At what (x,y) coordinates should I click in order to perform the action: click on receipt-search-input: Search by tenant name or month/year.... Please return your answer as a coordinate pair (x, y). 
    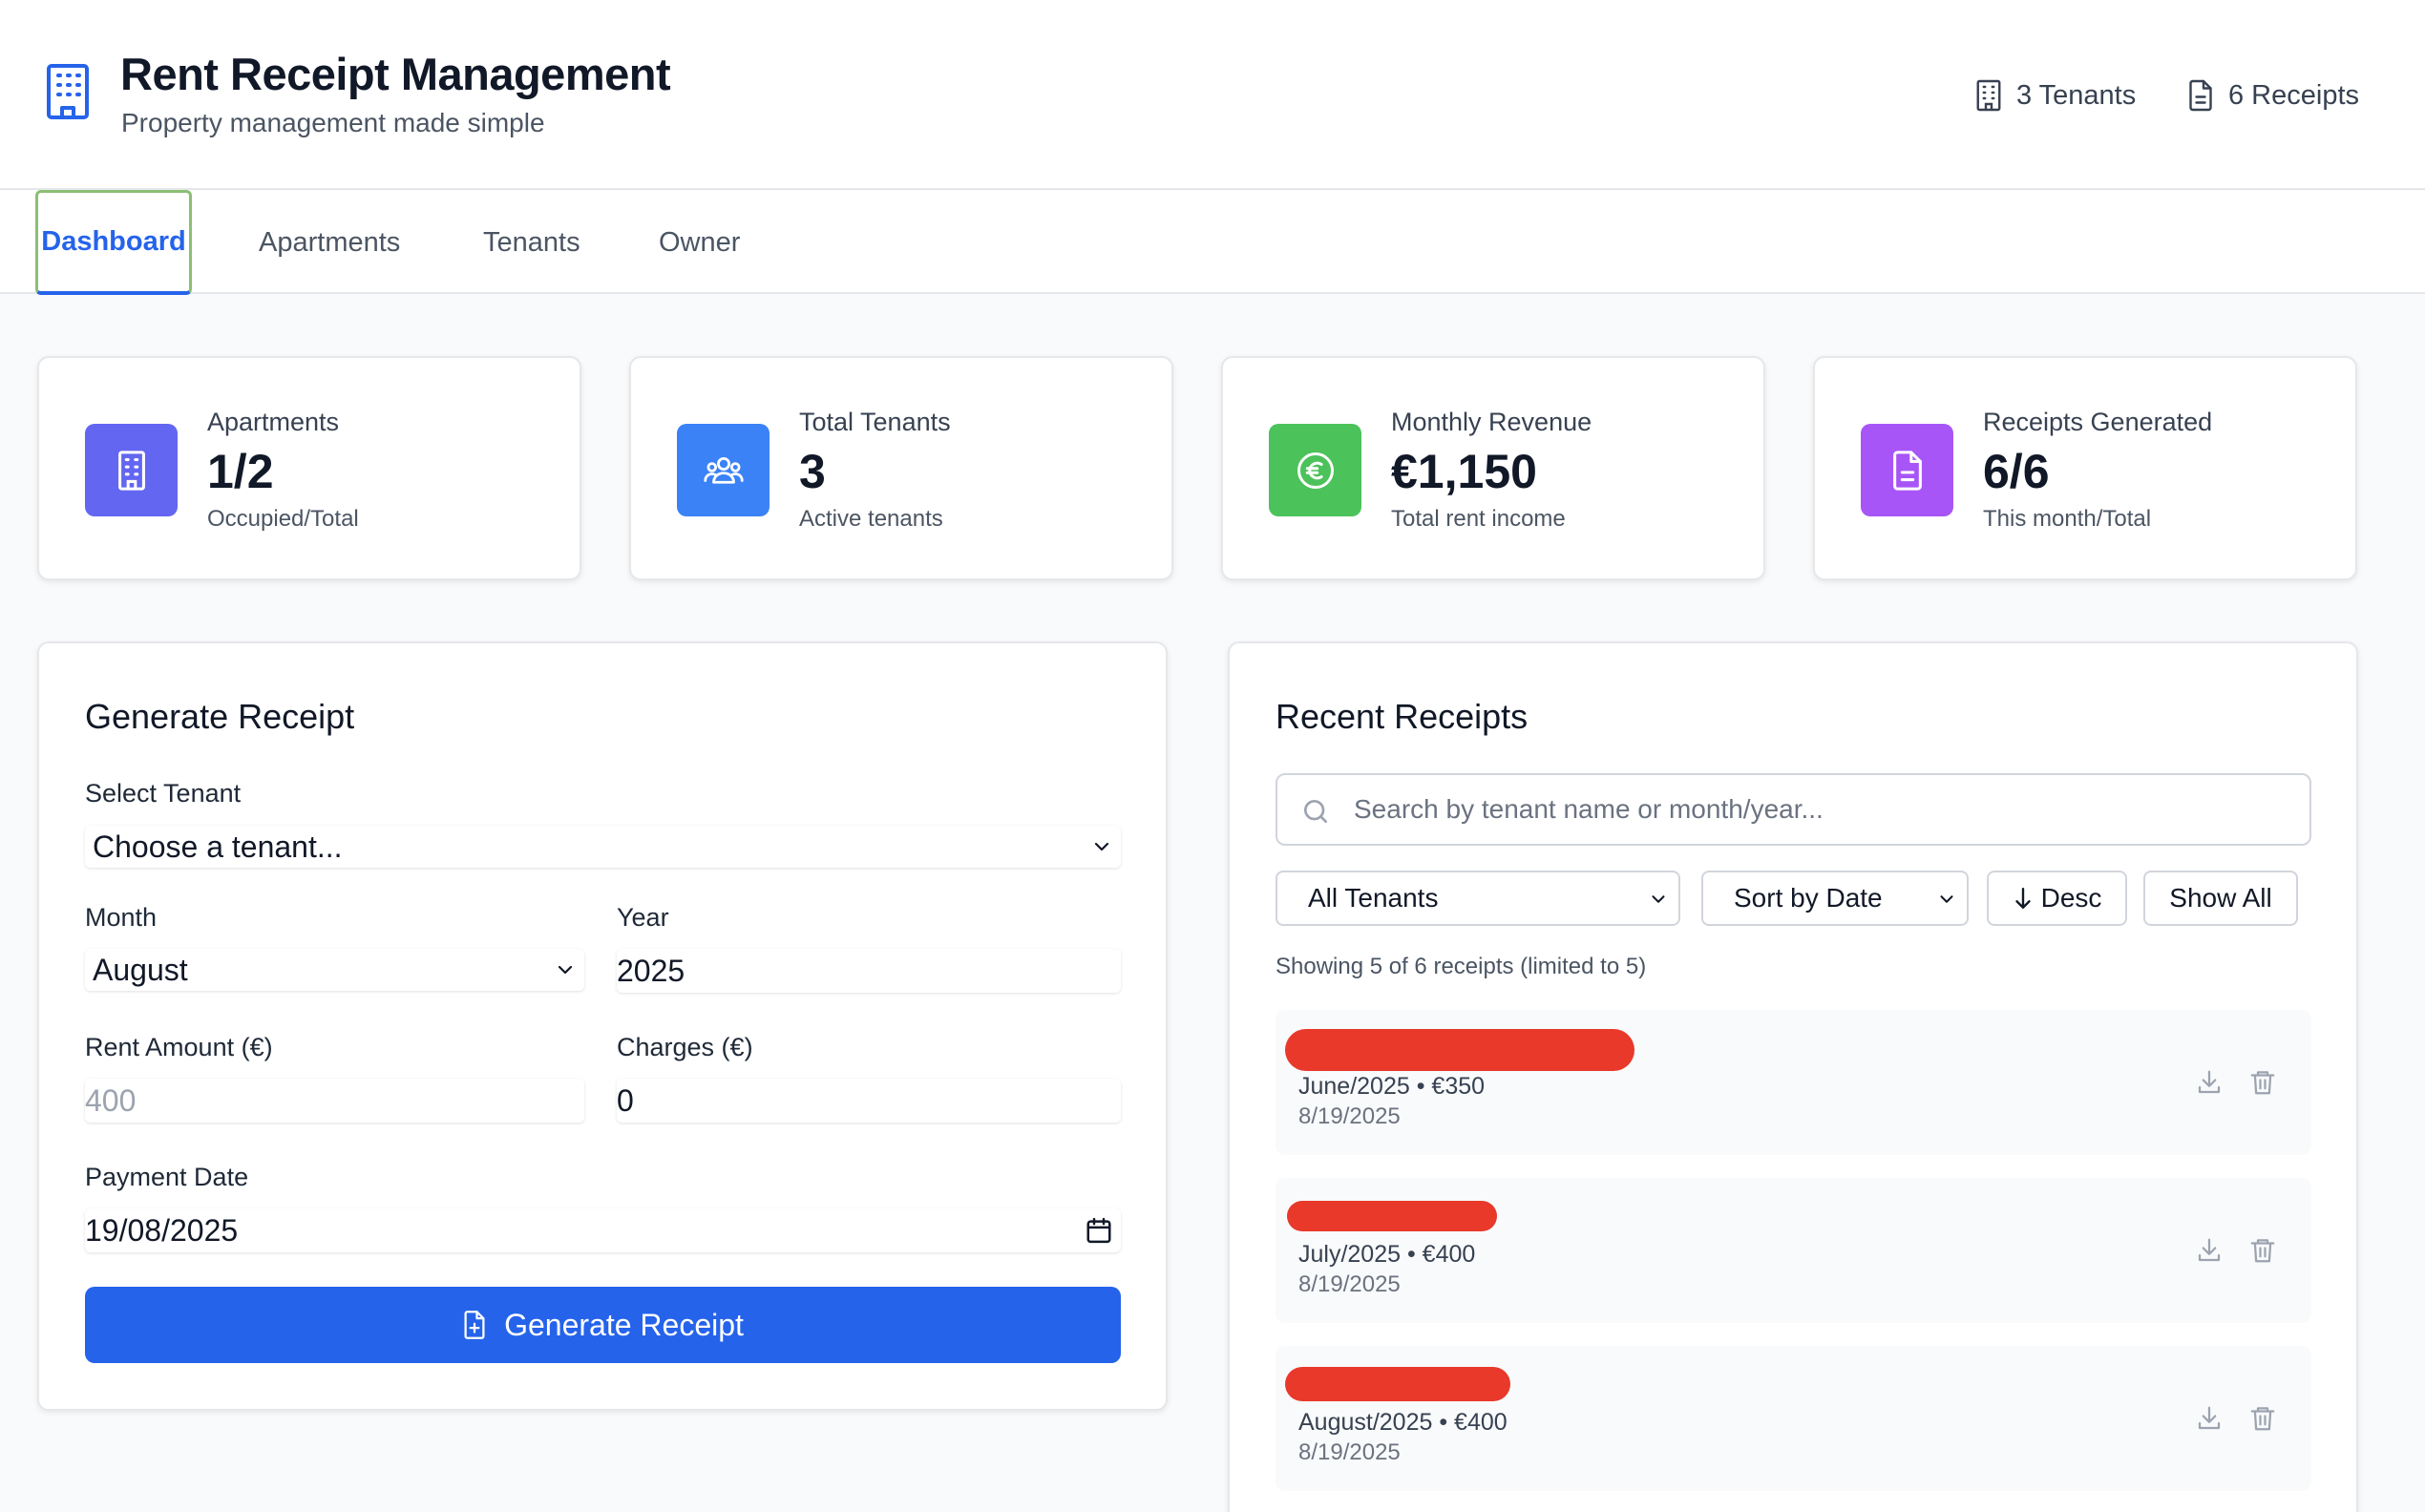
    Looking at the image, I should click on (1793, 809).